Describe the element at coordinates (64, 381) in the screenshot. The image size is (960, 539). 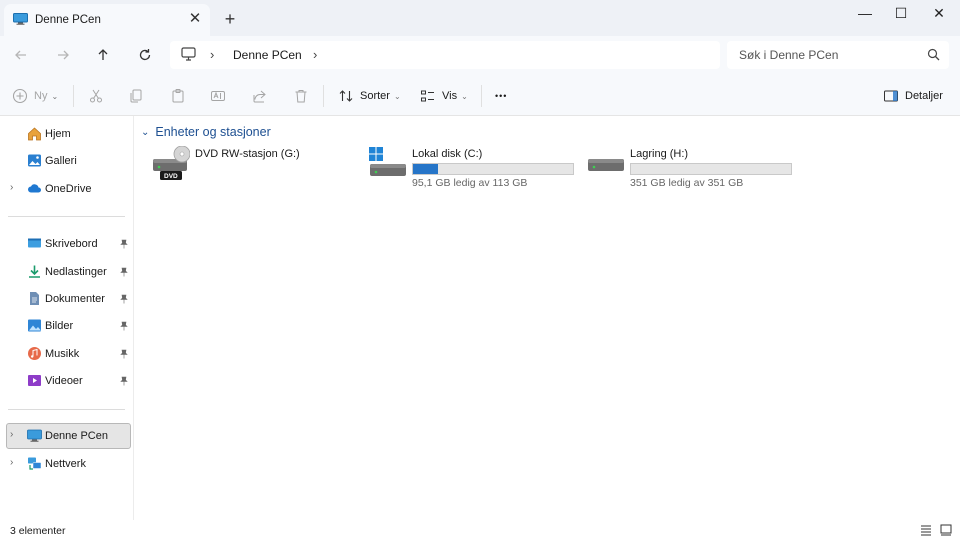
I see `sidebar-item-label: Videoer` at that location.